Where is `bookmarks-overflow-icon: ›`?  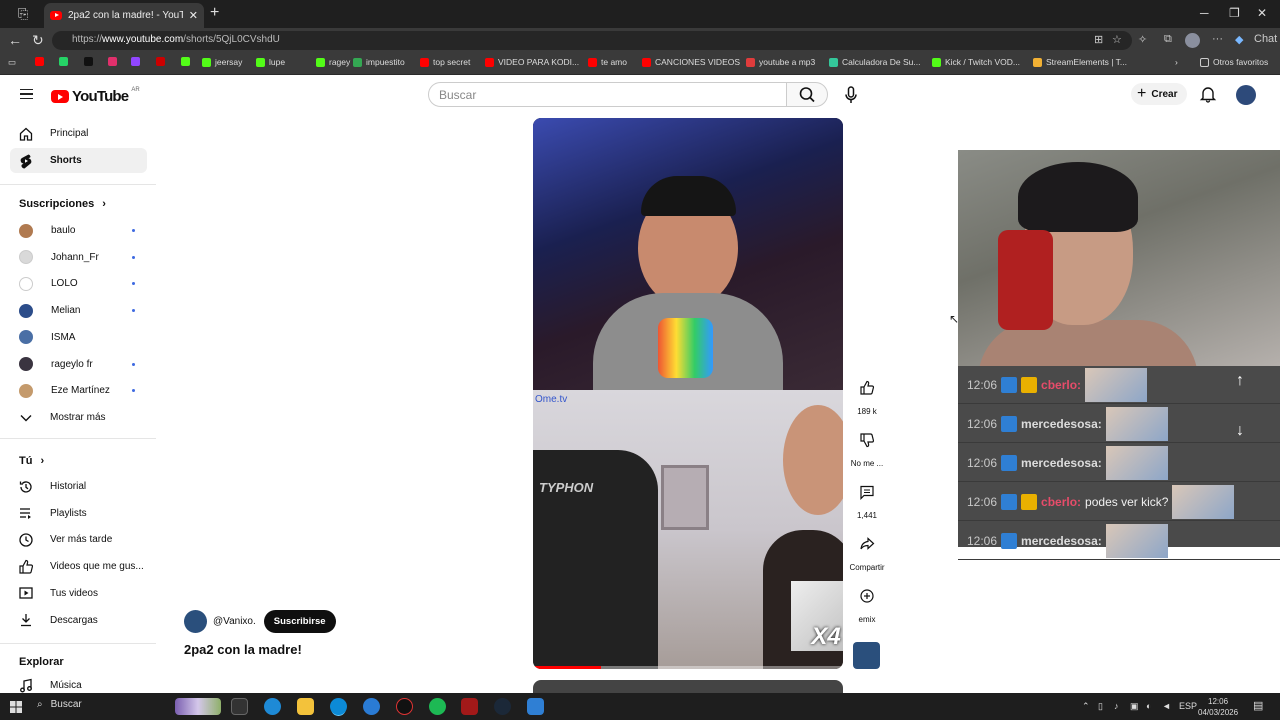
bookmarks-overflow-icon: › is located at coordinates (1176, 62).